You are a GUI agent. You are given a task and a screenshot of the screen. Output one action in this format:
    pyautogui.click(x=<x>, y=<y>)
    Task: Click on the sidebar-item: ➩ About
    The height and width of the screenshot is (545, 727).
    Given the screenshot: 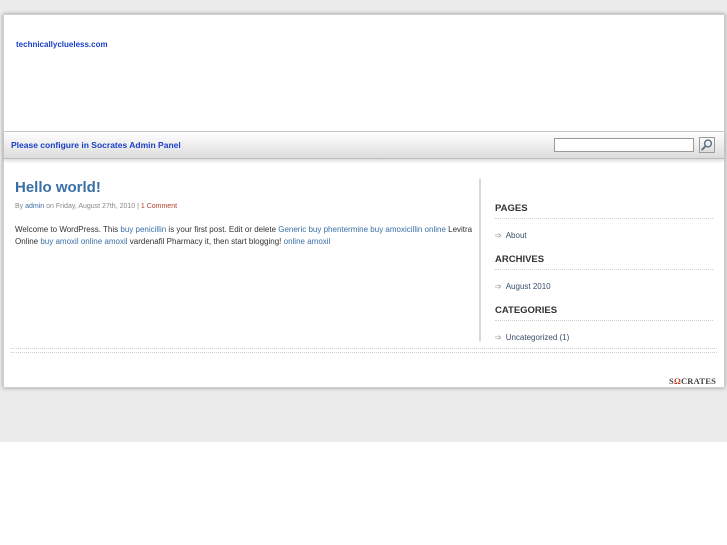 What is the action you would take?
    pyautogui.click(x=511, y=235)
    